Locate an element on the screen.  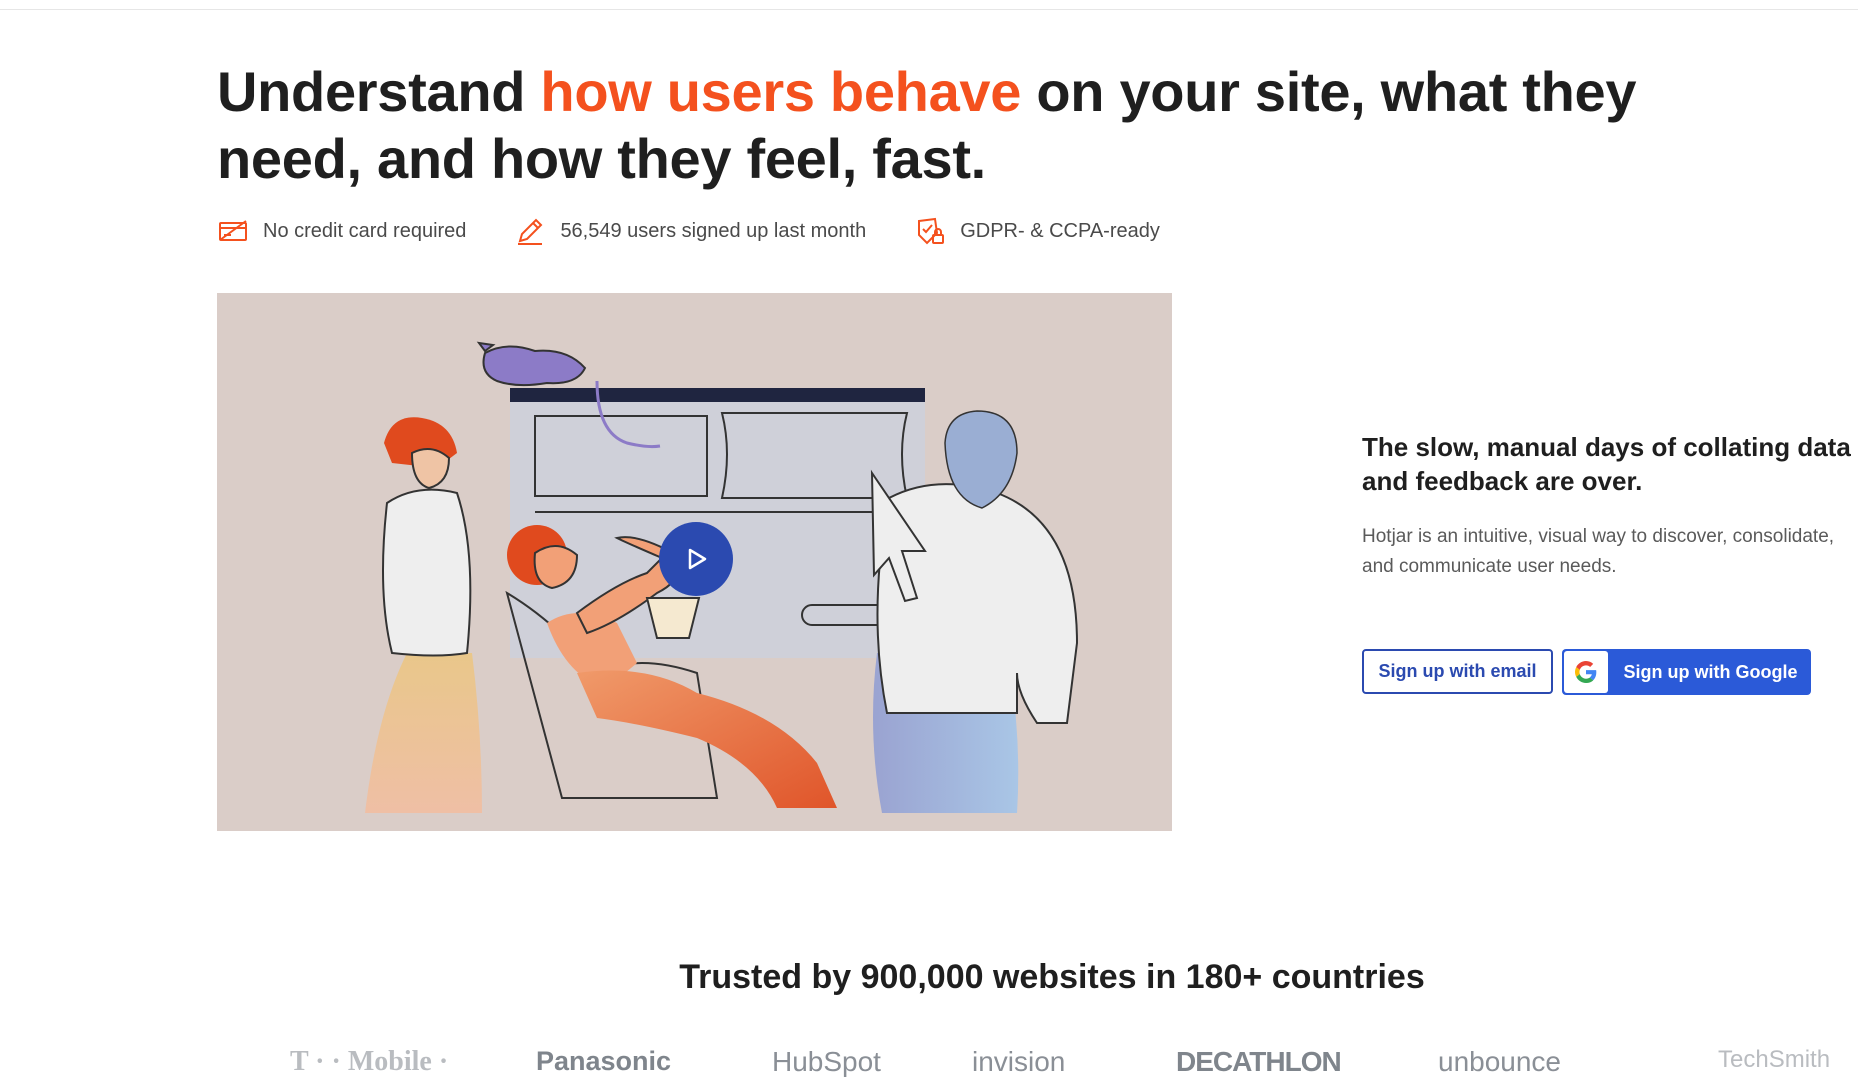
logo-unbounce: unbounce is located at coordinates (1500, 1061).